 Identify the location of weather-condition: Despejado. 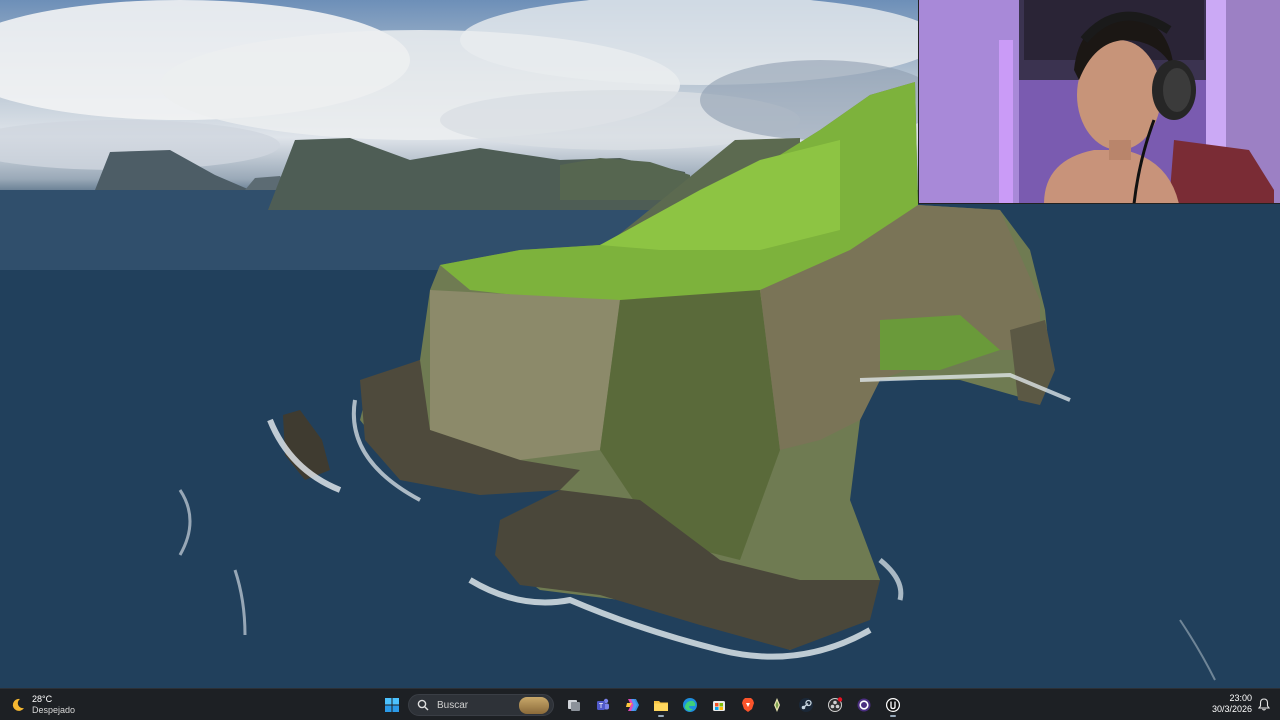
(54, 710).